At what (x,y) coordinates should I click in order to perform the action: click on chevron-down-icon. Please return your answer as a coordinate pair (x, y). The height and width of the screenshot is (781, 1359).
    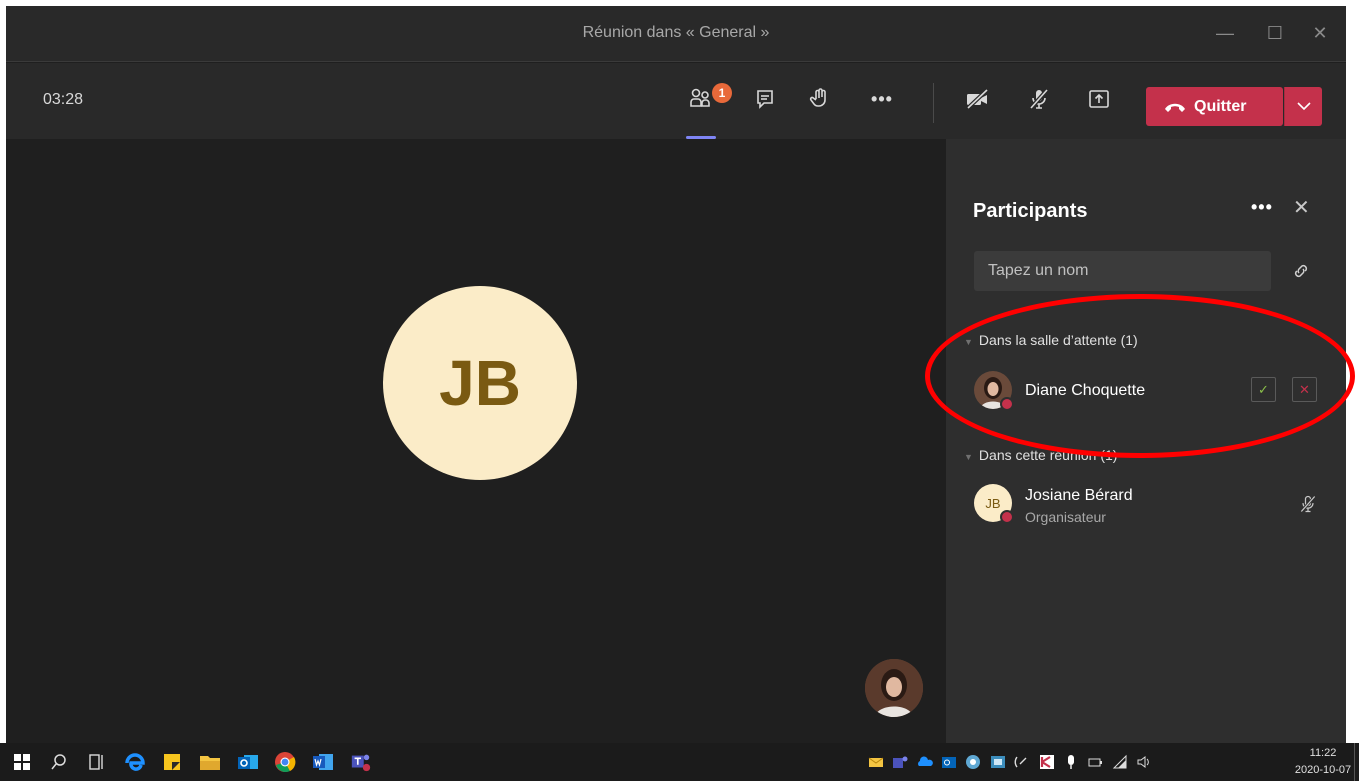
    Looking at the image, I should click on (1303, 106).